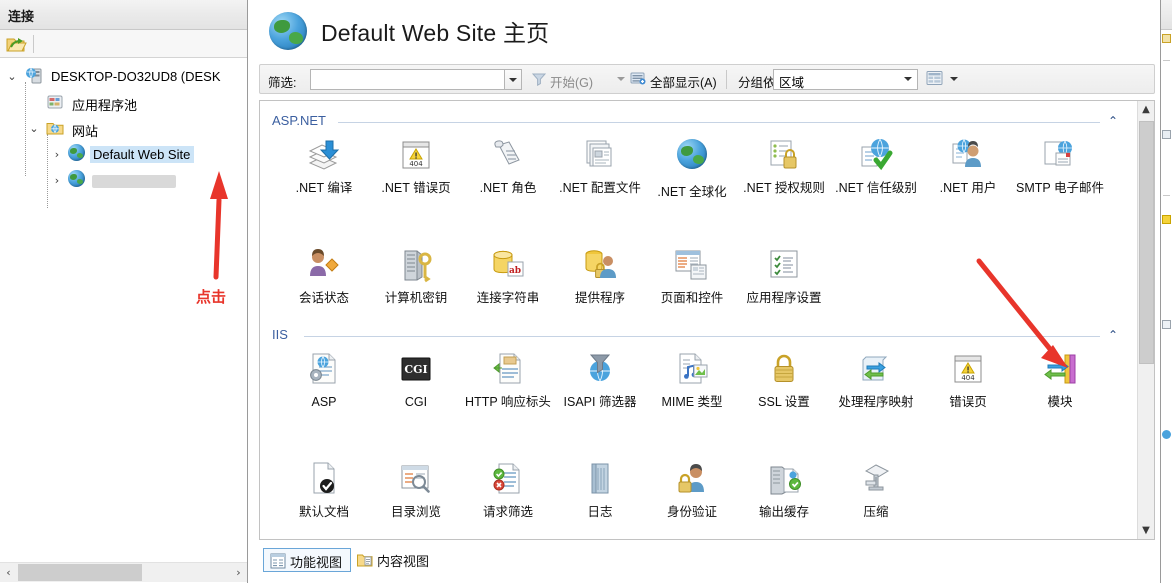  Describe the element at coordinates (508, 489) in the screenshot. I see `feature-request-filtering: 请求筛选` at that location.